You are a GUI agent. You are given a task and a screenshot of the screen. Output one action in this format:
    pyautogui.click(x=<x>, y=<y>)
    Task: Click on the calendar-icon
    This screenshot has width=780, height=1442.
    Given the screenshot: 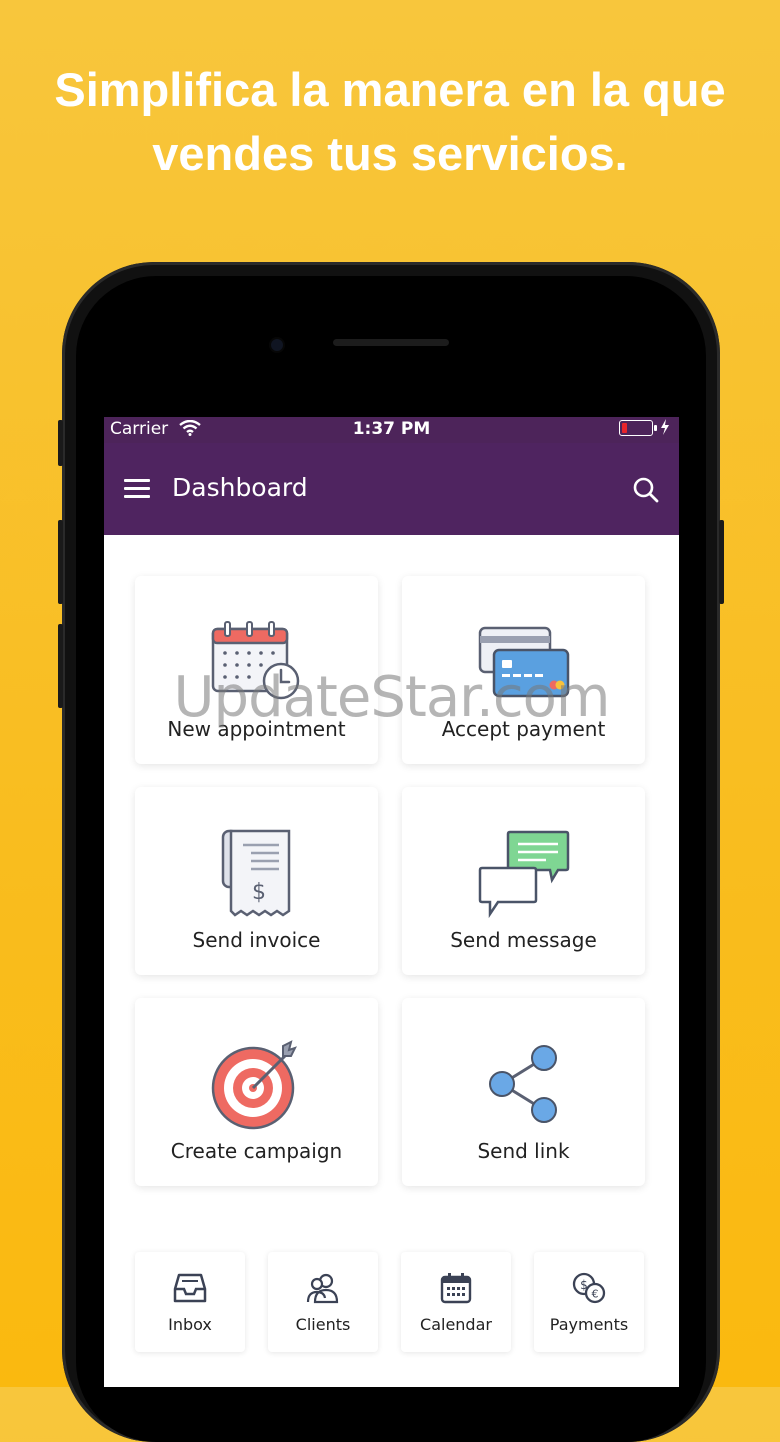 What is the action you would take?
    pyautogui.click(x=456, y=1288)
    